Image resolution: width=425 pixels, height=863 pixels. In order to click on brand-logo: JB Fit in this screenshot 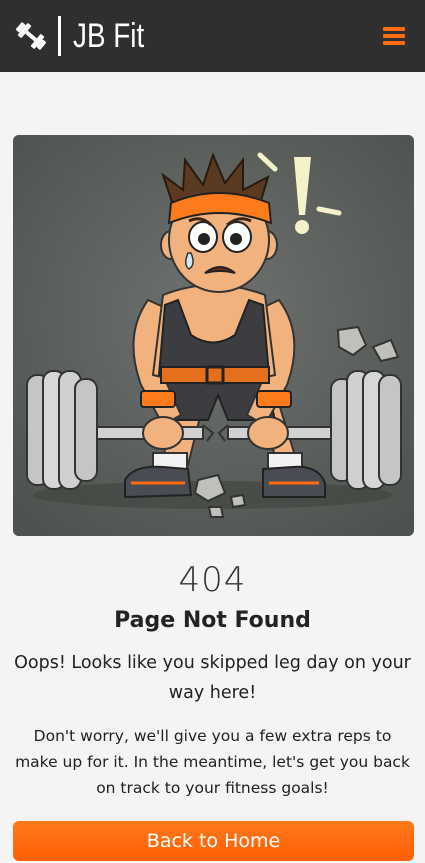, I will do `click(86, 36)`.